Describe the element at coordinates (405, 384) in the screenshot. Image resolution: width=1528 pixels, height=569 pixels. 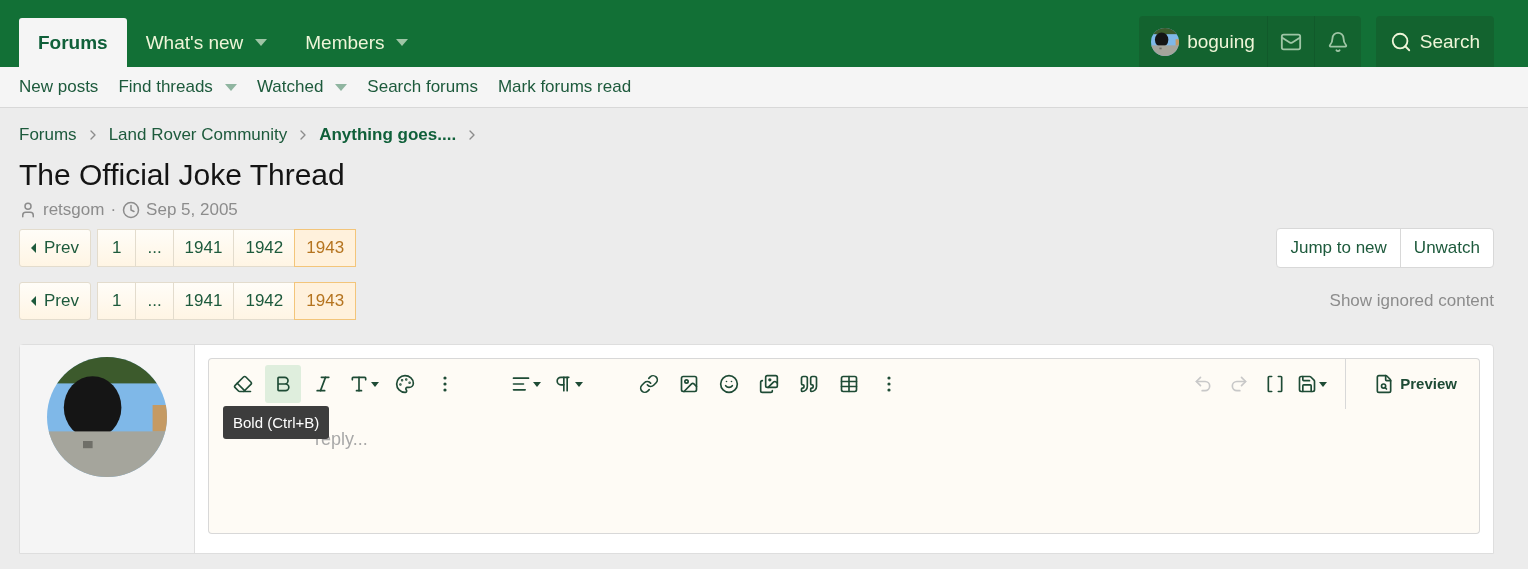
I see `palette-icon` at that location.